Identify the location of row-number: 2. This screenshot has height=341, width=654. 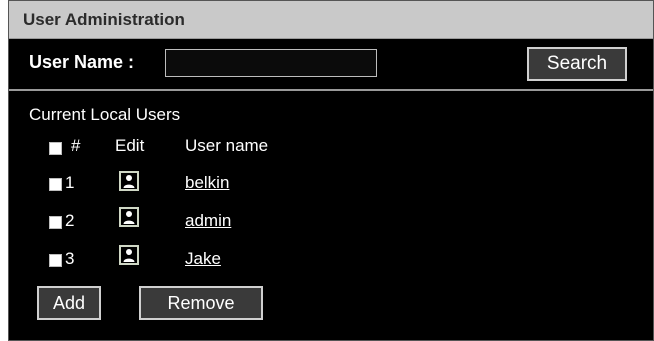
(70, 220).